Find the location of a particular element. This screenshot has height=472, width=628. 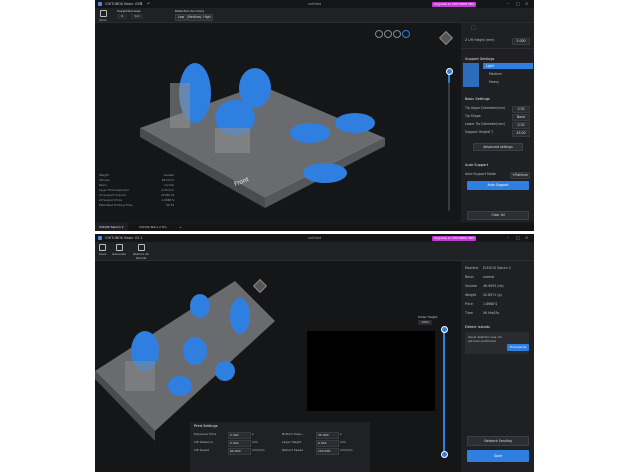

machine-info-key: Price is located at coordinates (469, 304).